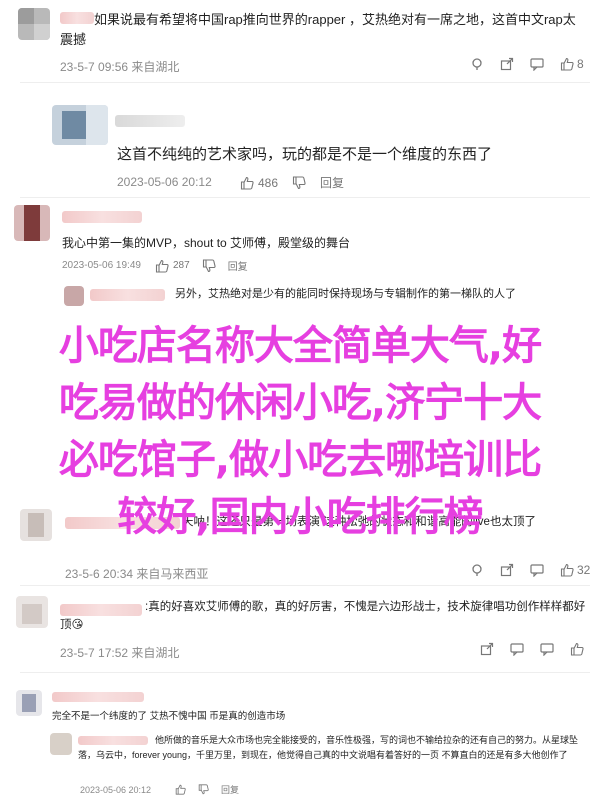  I want to click on like-count: 486, so click(268, 182).